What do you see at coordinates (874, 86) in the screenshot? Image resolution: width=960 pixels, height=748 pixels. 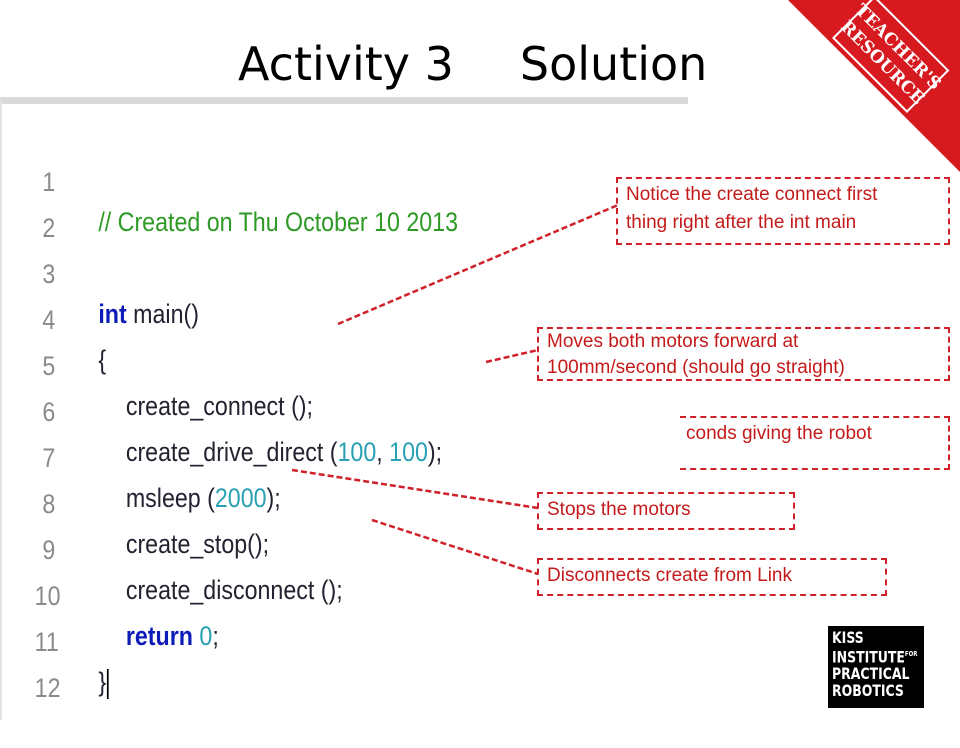 I see `teachers-resource-ribbon: TEACHER'S RESOURCE` at bounding box center [874, 86].